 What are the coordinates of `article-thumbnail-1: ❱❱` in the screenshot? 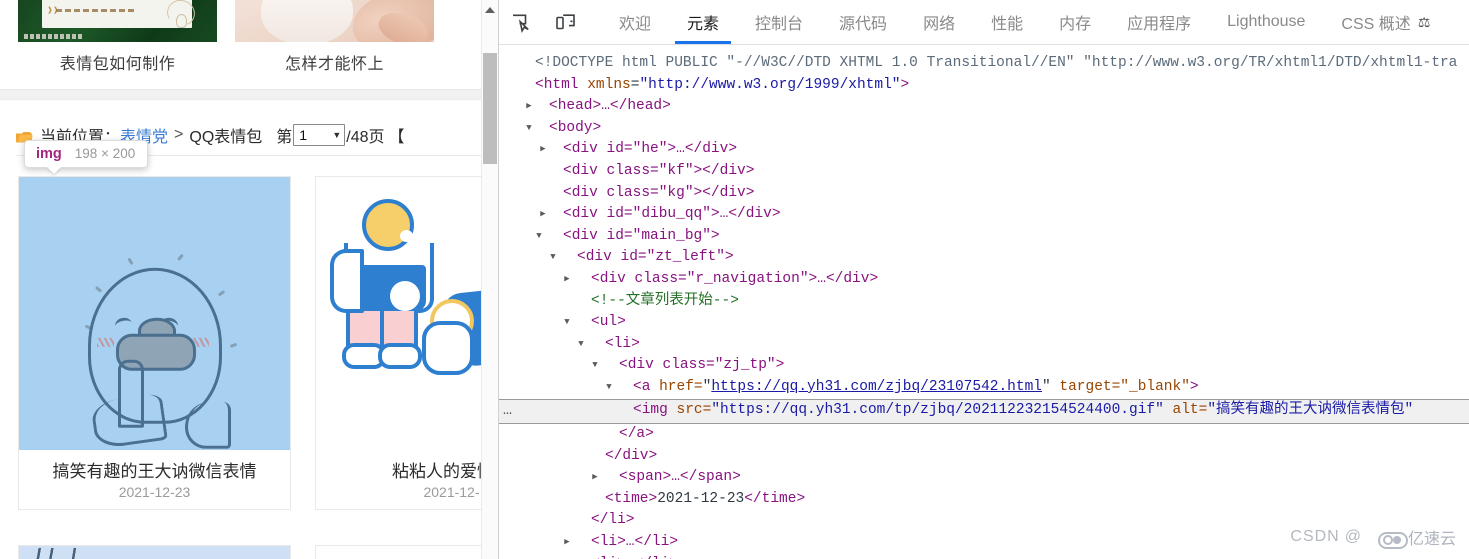 It's located at (117, 21).